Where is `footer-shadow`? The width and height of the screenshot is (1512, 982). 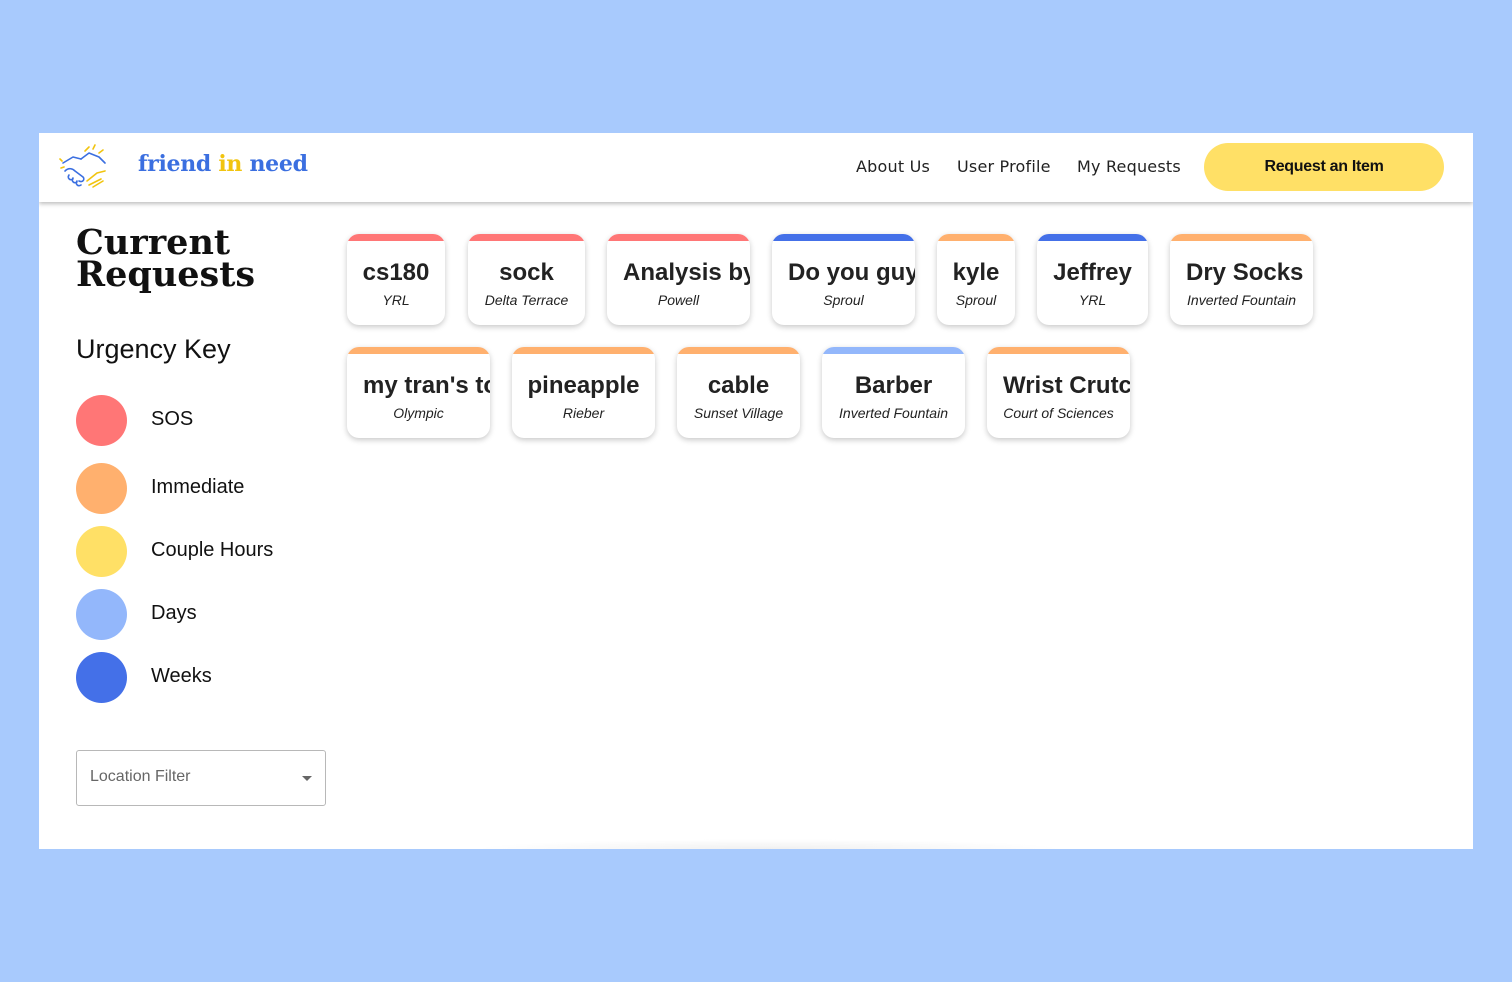 footer-shadow is located at coordinates (769, 844).